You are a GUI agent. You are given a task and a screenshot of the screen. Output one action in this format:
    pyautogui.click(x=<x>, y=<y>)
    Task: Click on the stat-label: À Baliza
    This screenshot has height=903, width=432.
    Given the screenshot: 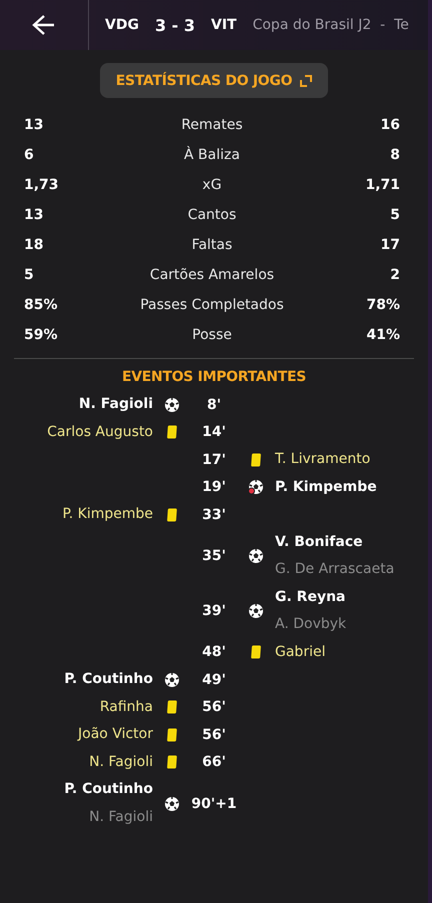 What is the action you would take?
    pyautogui.click(x=212, y=155)
    